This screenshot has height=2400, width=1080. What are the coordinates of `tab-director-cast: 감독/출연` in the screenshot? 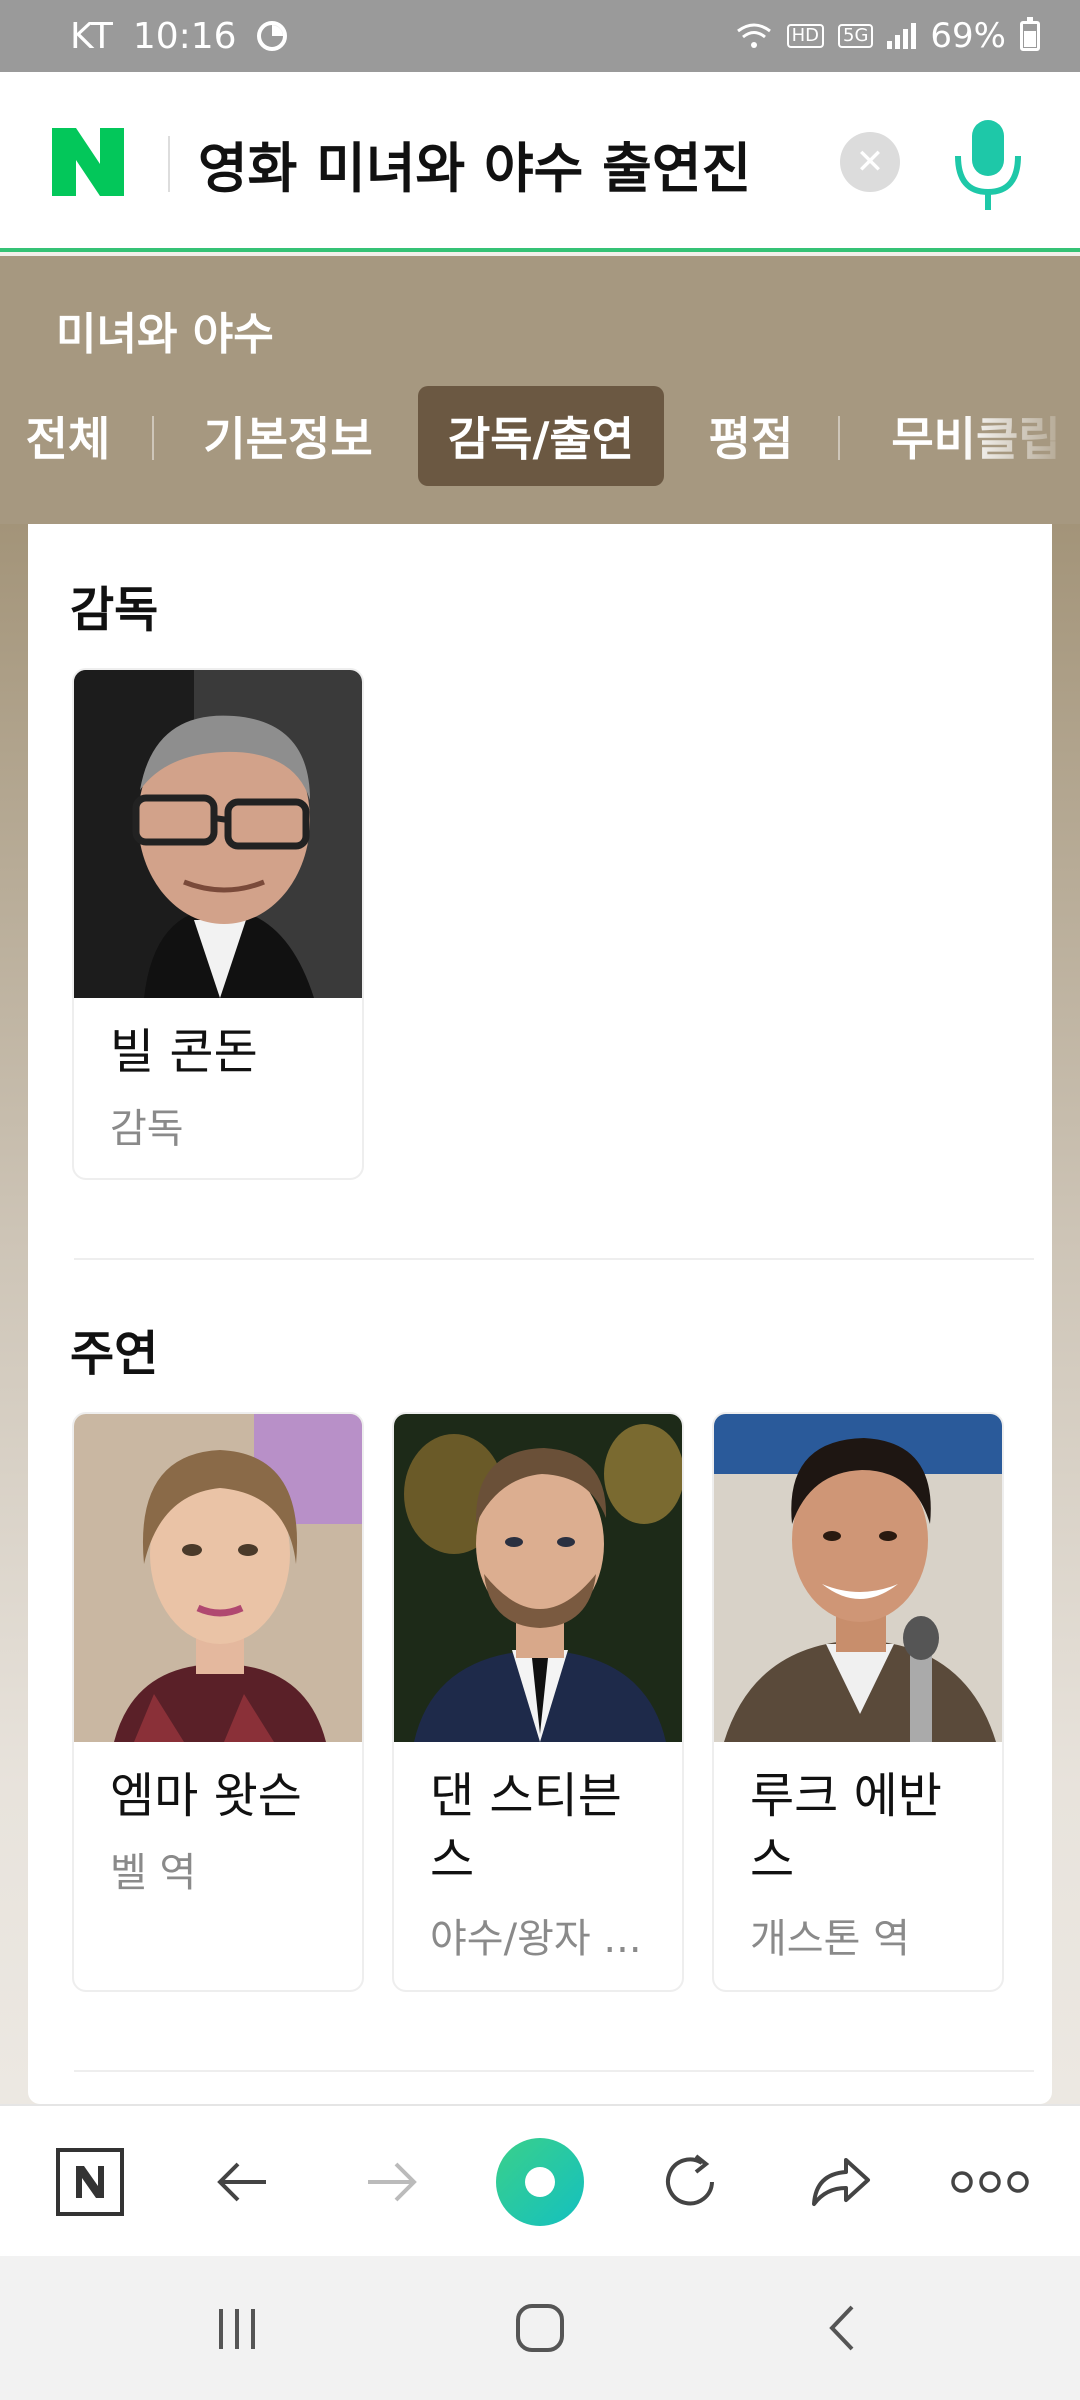 It's located at (541, 436).